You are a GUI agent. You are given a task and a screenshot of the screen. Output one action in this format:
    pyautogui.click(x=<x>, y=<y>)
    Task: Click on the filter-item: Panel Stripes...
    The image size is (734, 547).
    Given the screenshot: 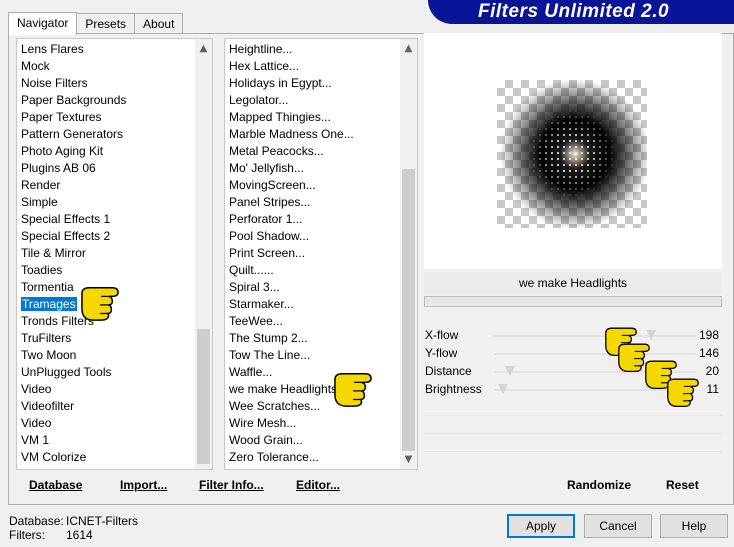 What is the action you would take?
    pyautogui.click(x=321, y=202)
    